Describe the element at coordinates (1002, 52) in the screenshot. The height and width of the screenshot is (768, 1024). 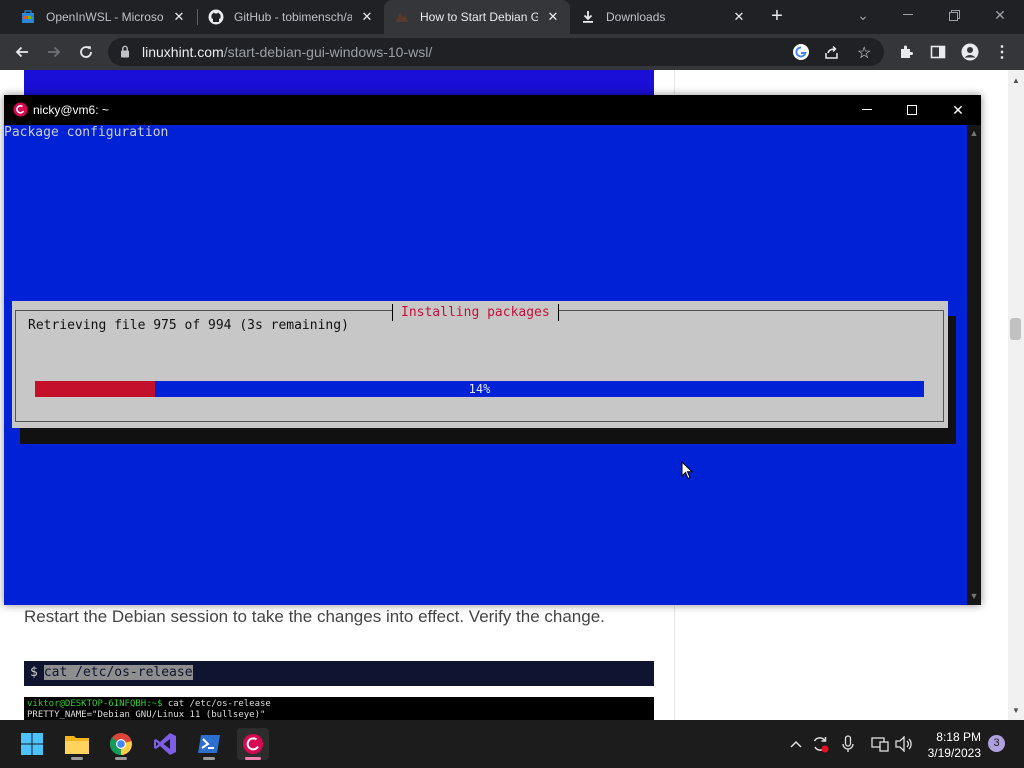
I see `menu-icon: ⋮` at that location.